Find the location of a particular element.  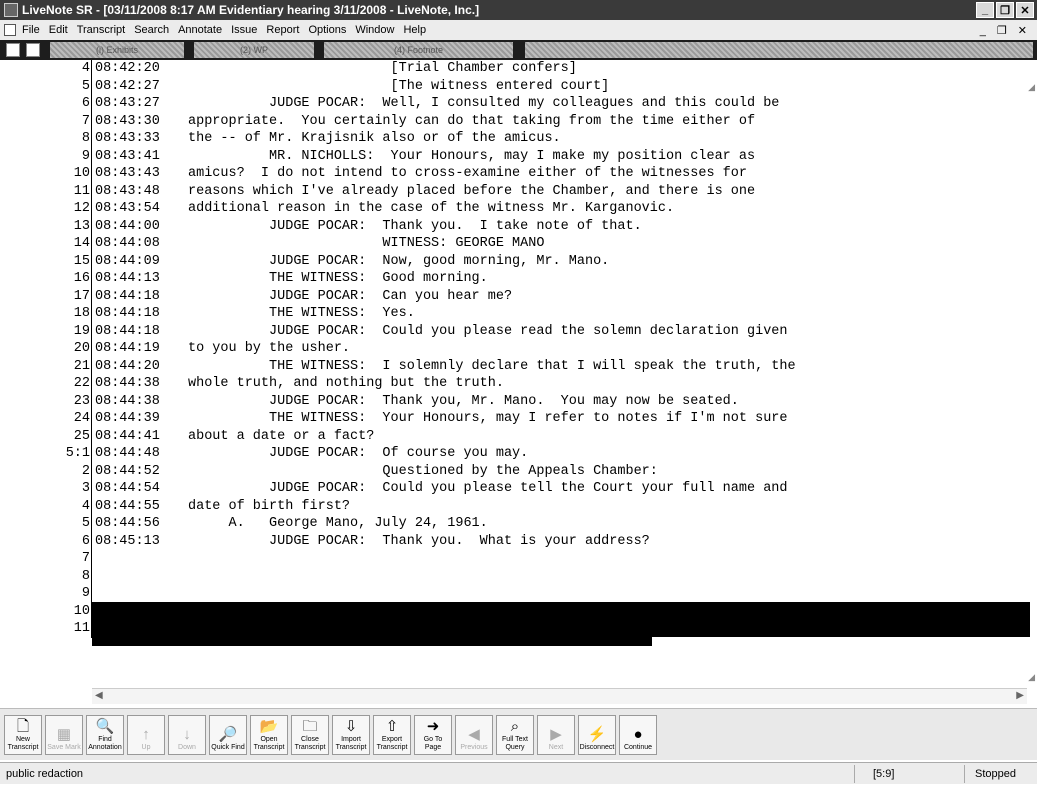

go-to-page-button: ➜ Go To Page is located at coordinates (433, 734).